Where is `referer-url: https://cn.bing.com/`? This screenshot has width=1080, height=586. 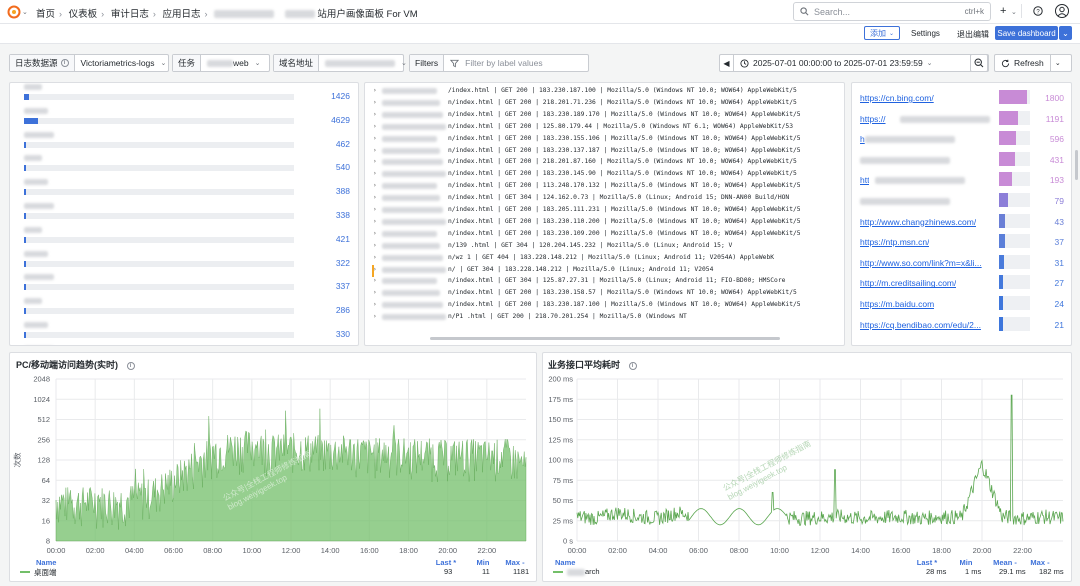 referer-url: https://cn.bing.com/ is located at coordinates (897, 98).